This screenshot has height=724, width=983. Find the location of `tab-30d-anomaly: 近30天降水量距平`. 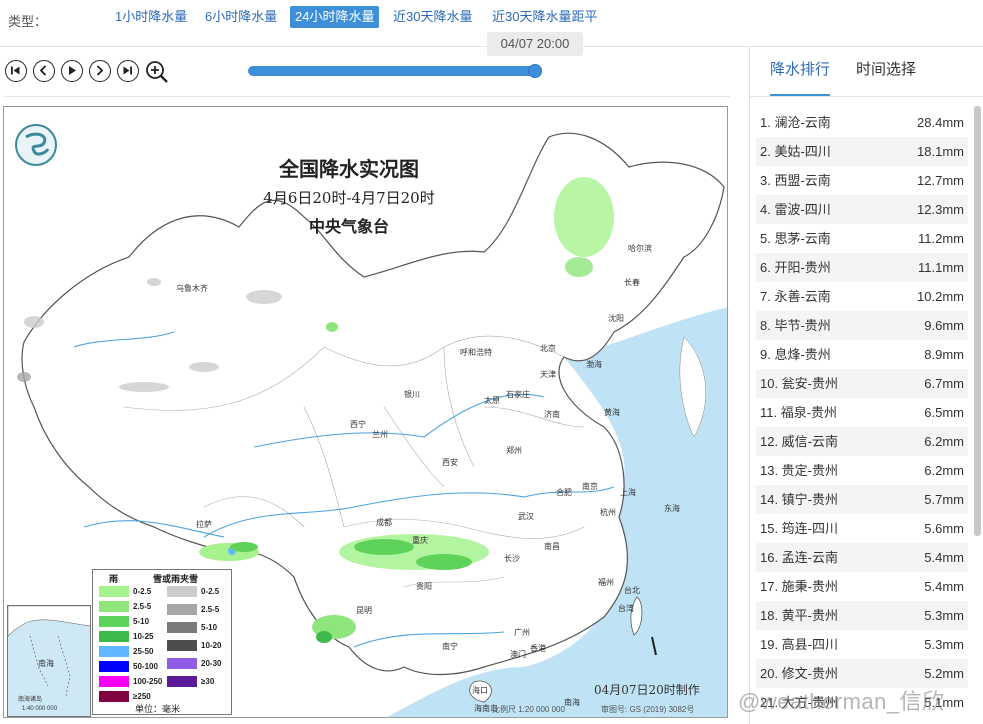

tab-30d-anomaly: 近30天降水量距平 is located at coordinates (544, 17).